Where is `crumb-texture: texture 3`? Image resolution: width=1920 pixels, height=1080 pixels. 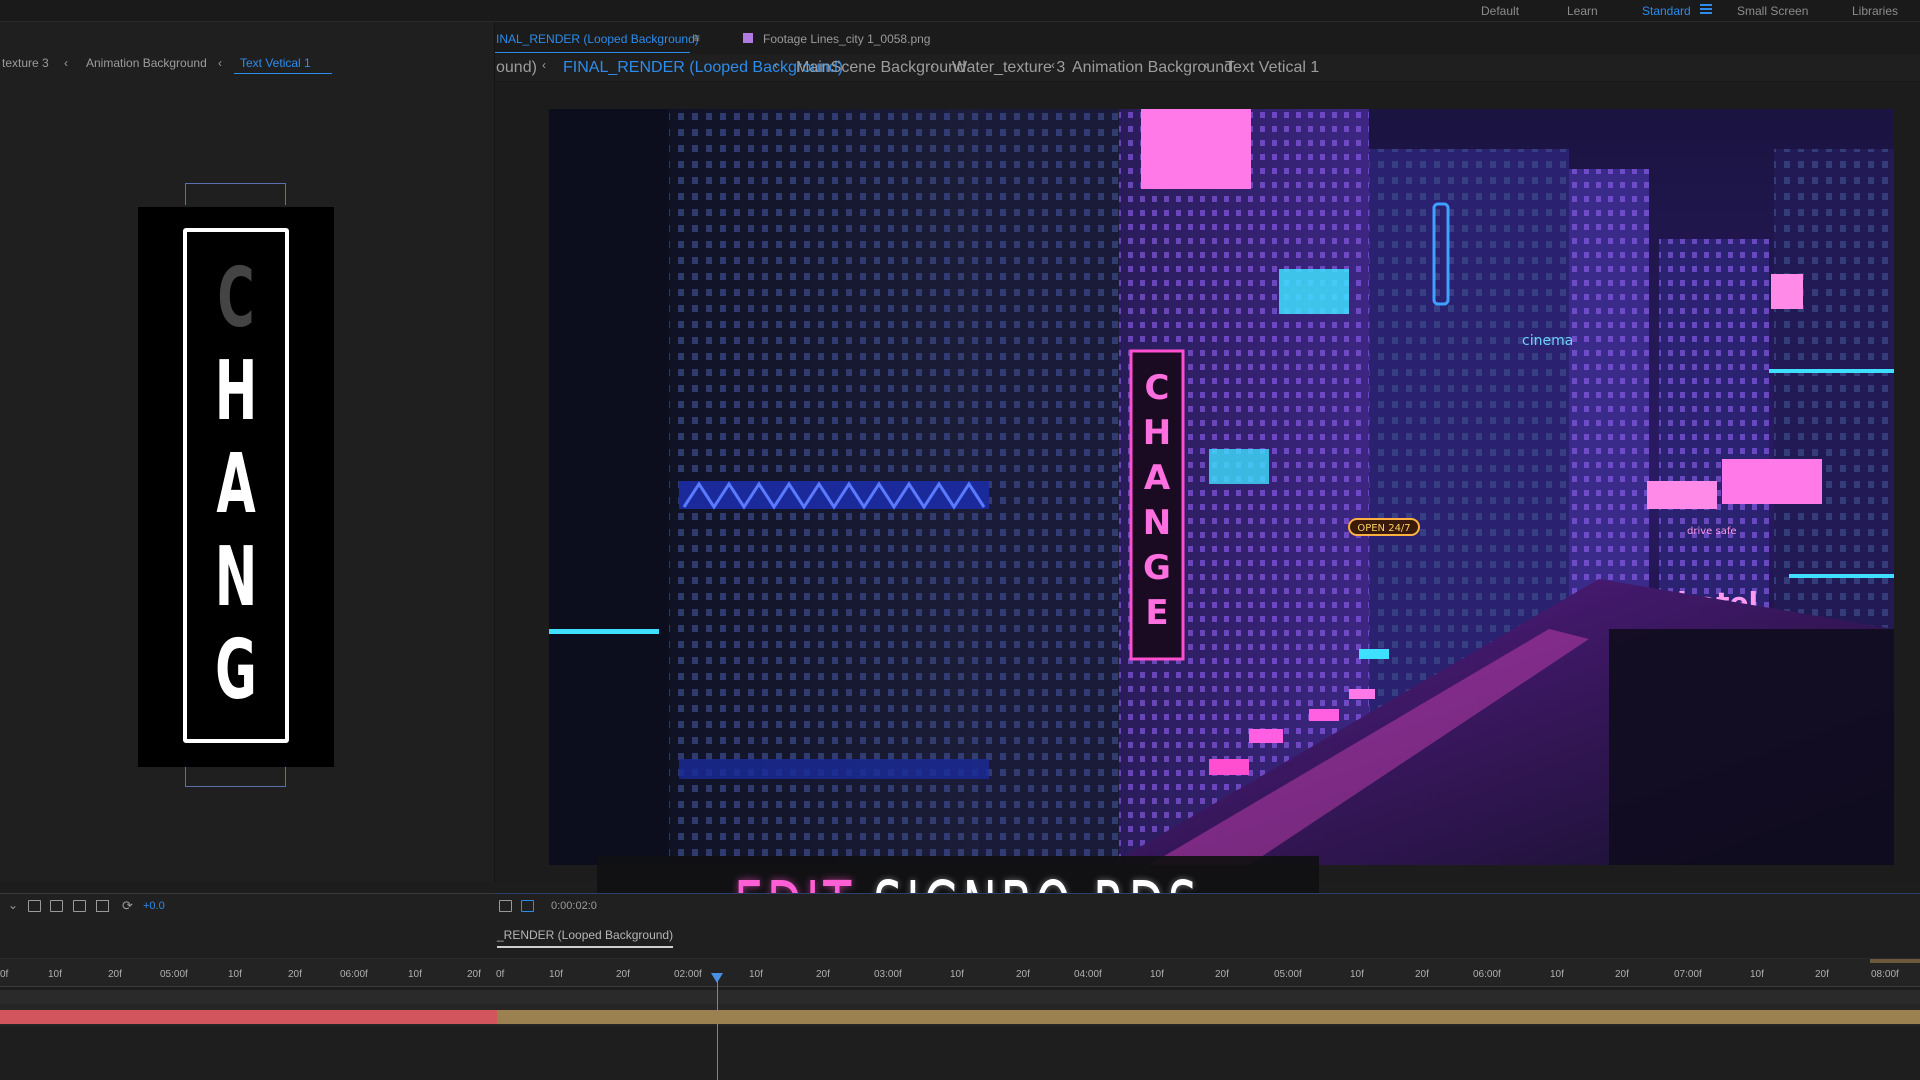 crumb-texture: texture 3 is located at coordinates (25, 63).